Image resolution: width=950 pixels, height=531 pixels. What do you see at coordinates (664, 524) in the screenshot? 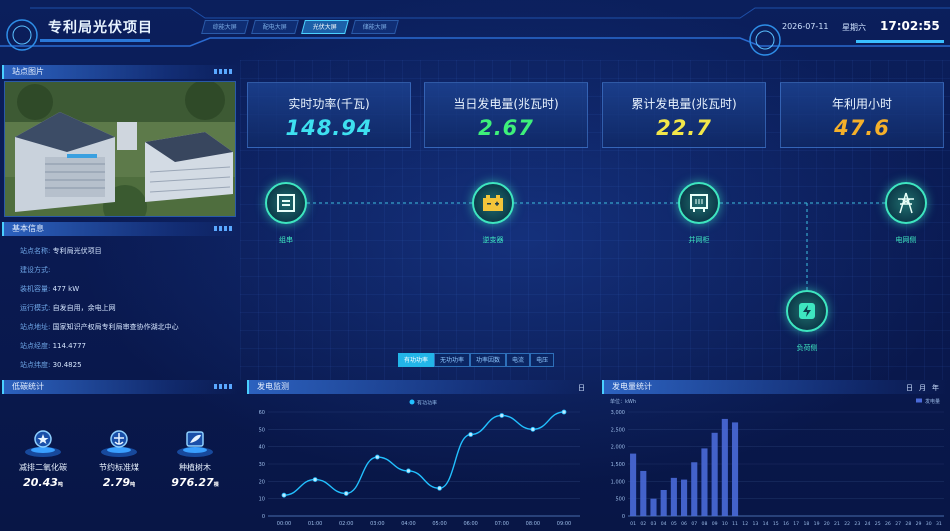
I see `x-tick-label: 04` at bounding box center [664, 524].